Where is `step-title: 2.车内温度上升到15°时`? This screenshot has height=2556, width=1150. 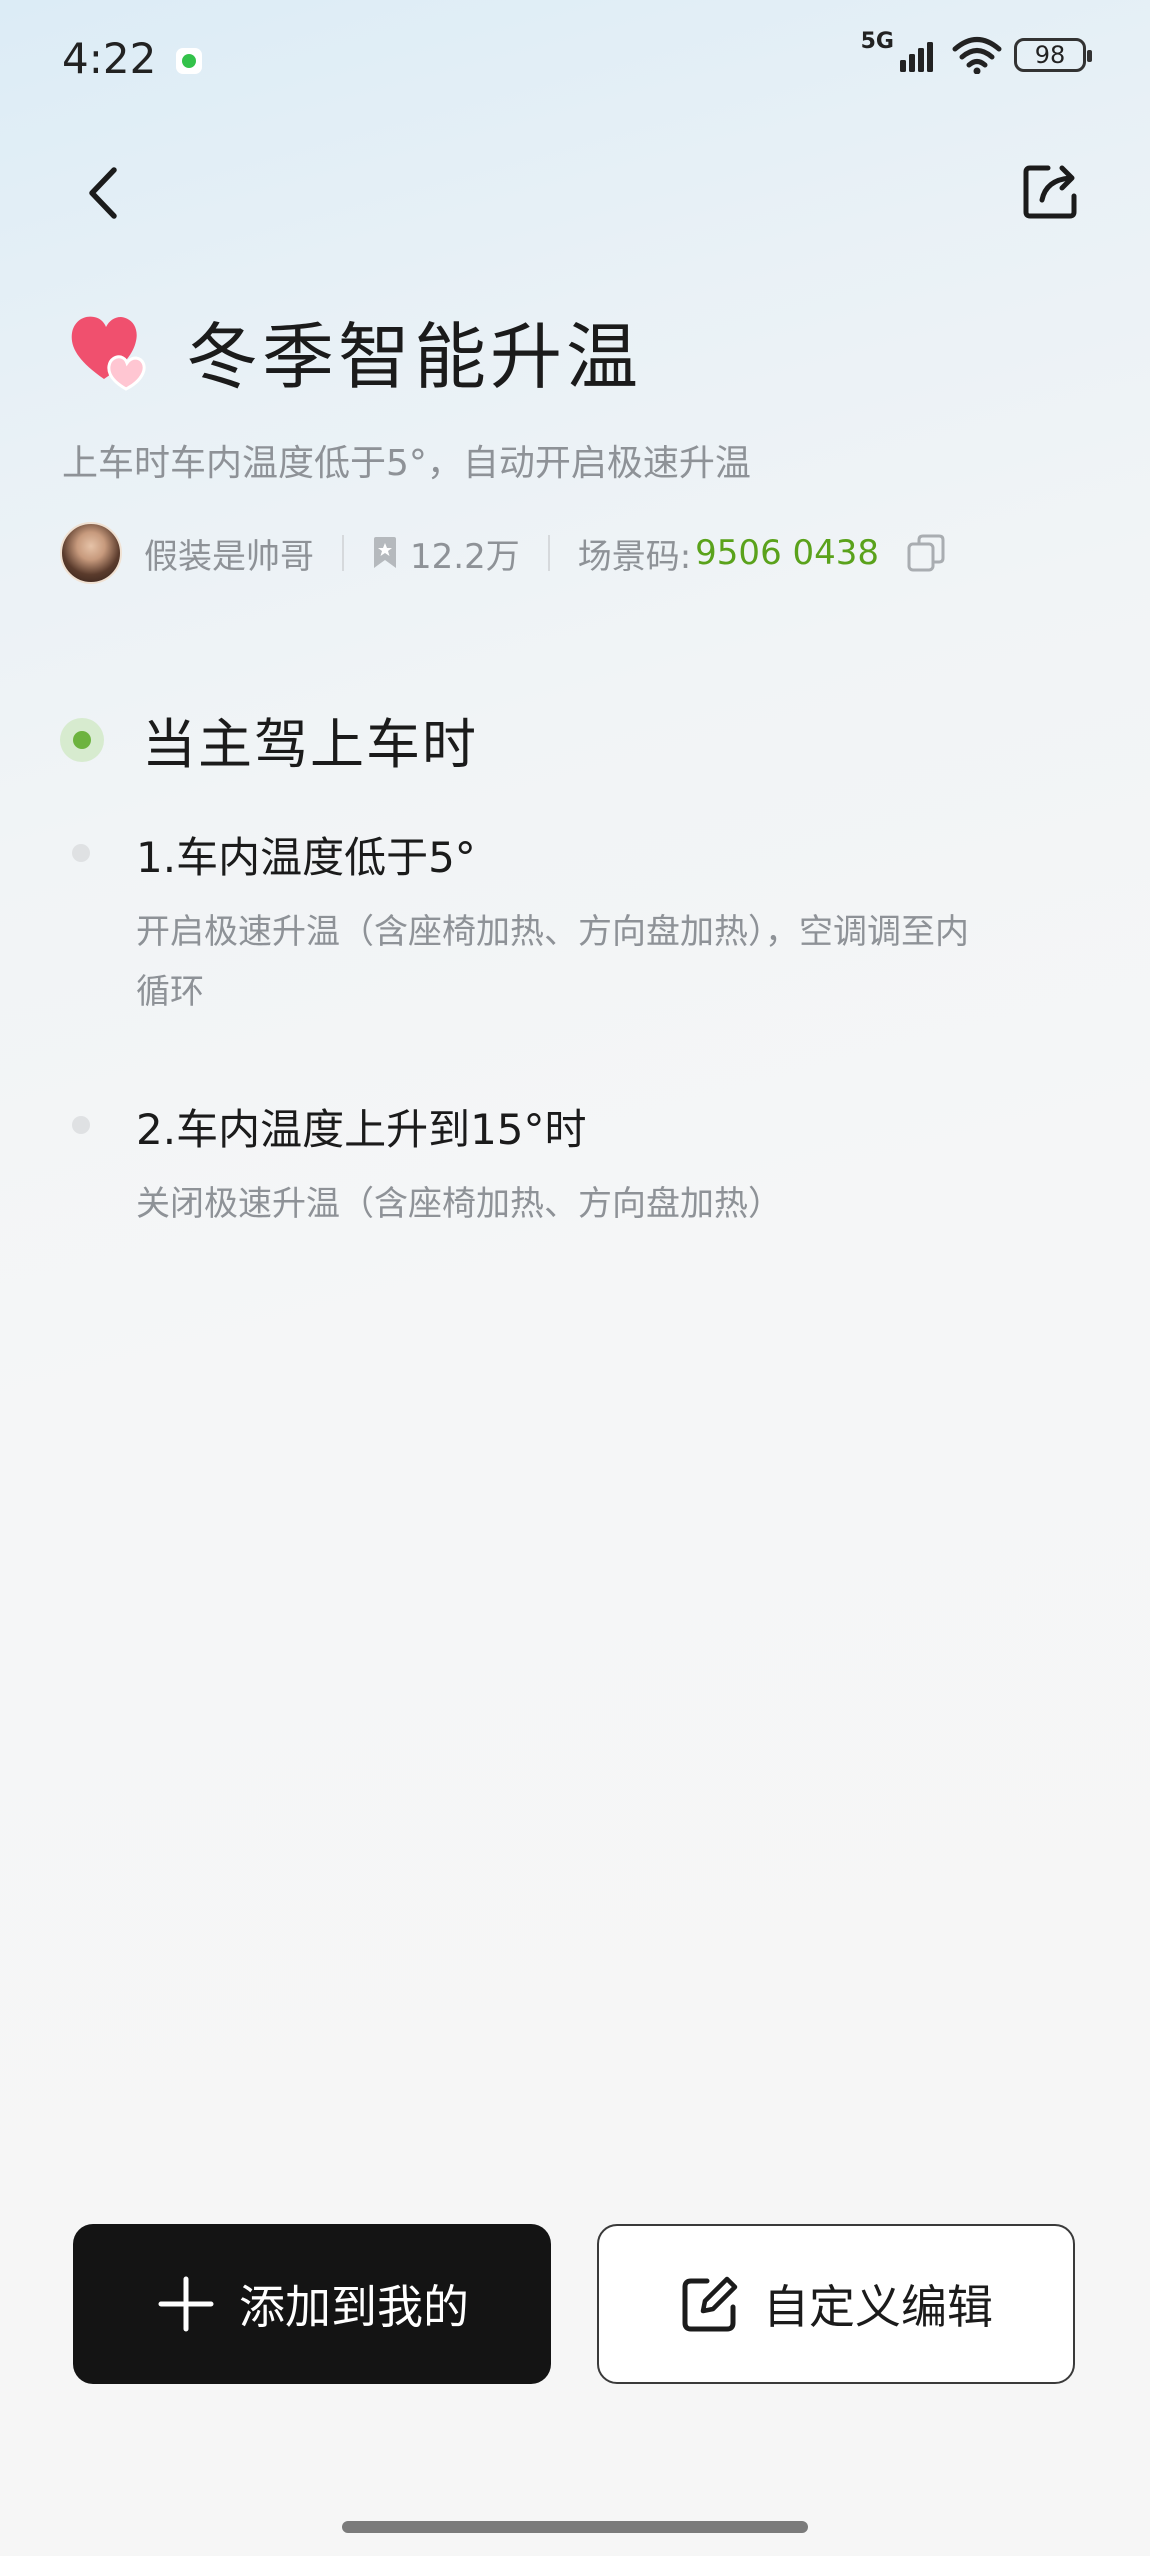
step-title: 2.车内温度上升到15°时 is located at coordinates (361, 1129).